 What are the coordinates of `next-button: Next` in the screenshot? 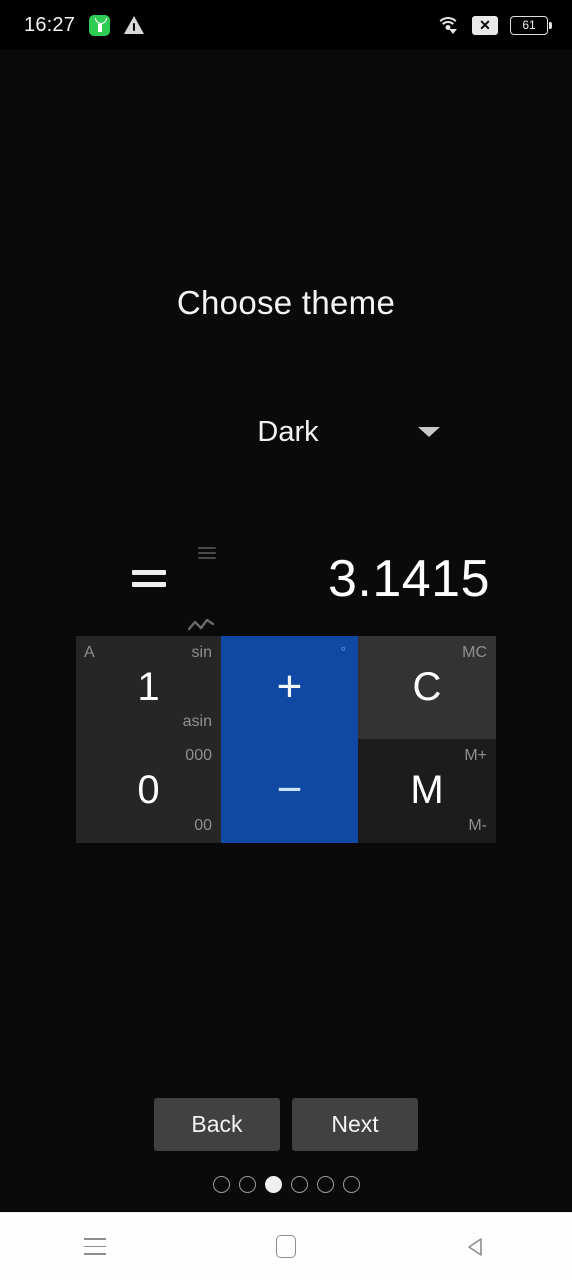 It's located at (355, 1124).